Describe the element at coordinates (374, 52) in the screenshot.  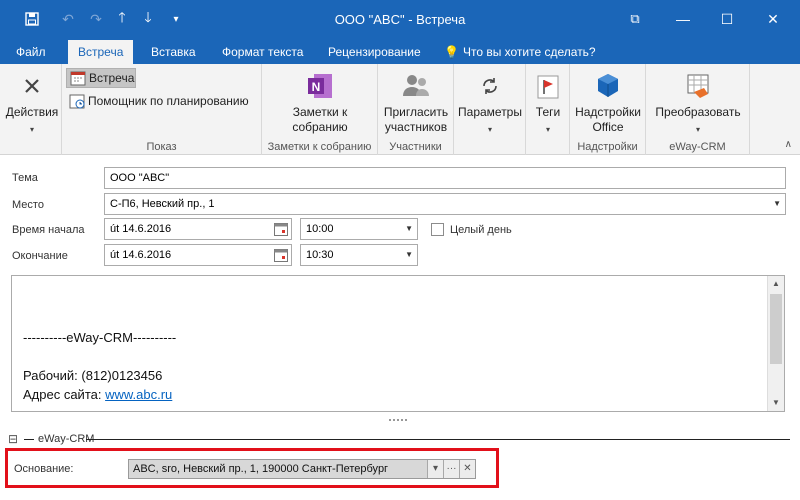
I see `tab-review: Рецензирование` at that location.